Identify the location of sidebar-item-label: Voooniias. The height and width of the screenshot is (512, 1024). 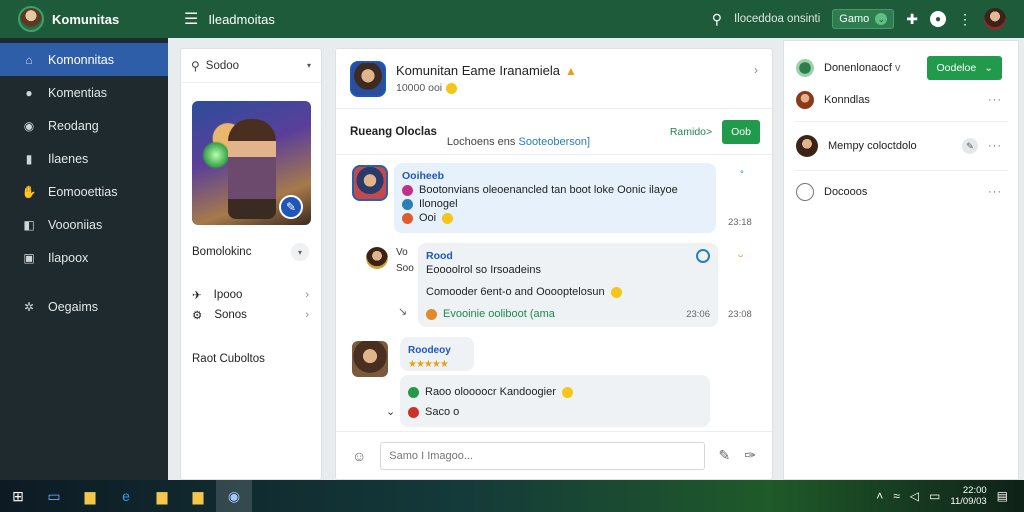
(75, 224).